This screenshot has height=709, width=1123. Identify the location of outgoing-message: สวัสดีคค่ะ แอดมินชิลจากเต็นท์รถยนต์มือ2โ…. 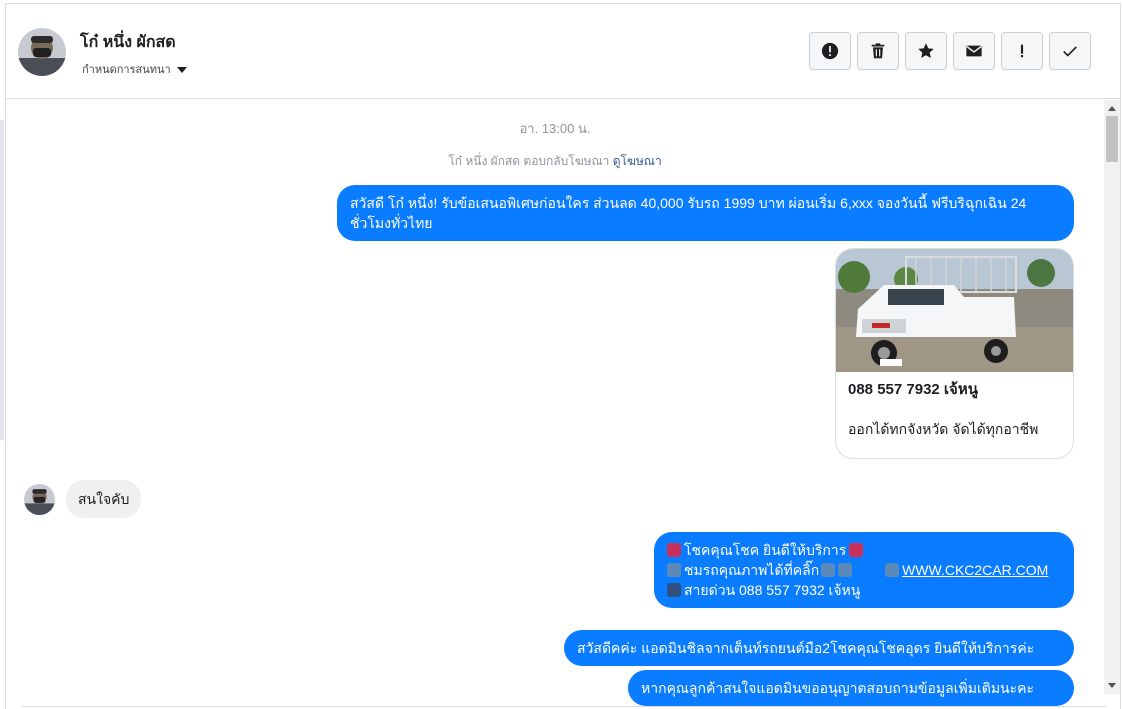
(819, 648).